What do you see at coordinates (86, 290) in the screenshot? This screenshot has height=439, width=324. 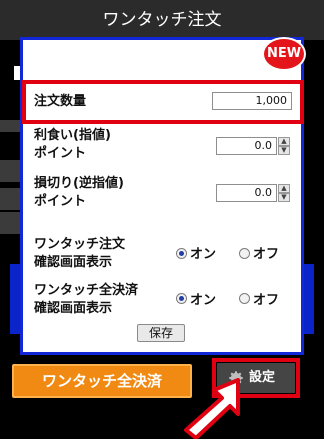 I see `confirm-close-label-line1: ワンタッチ全決済` at bounding box center [86, 290].